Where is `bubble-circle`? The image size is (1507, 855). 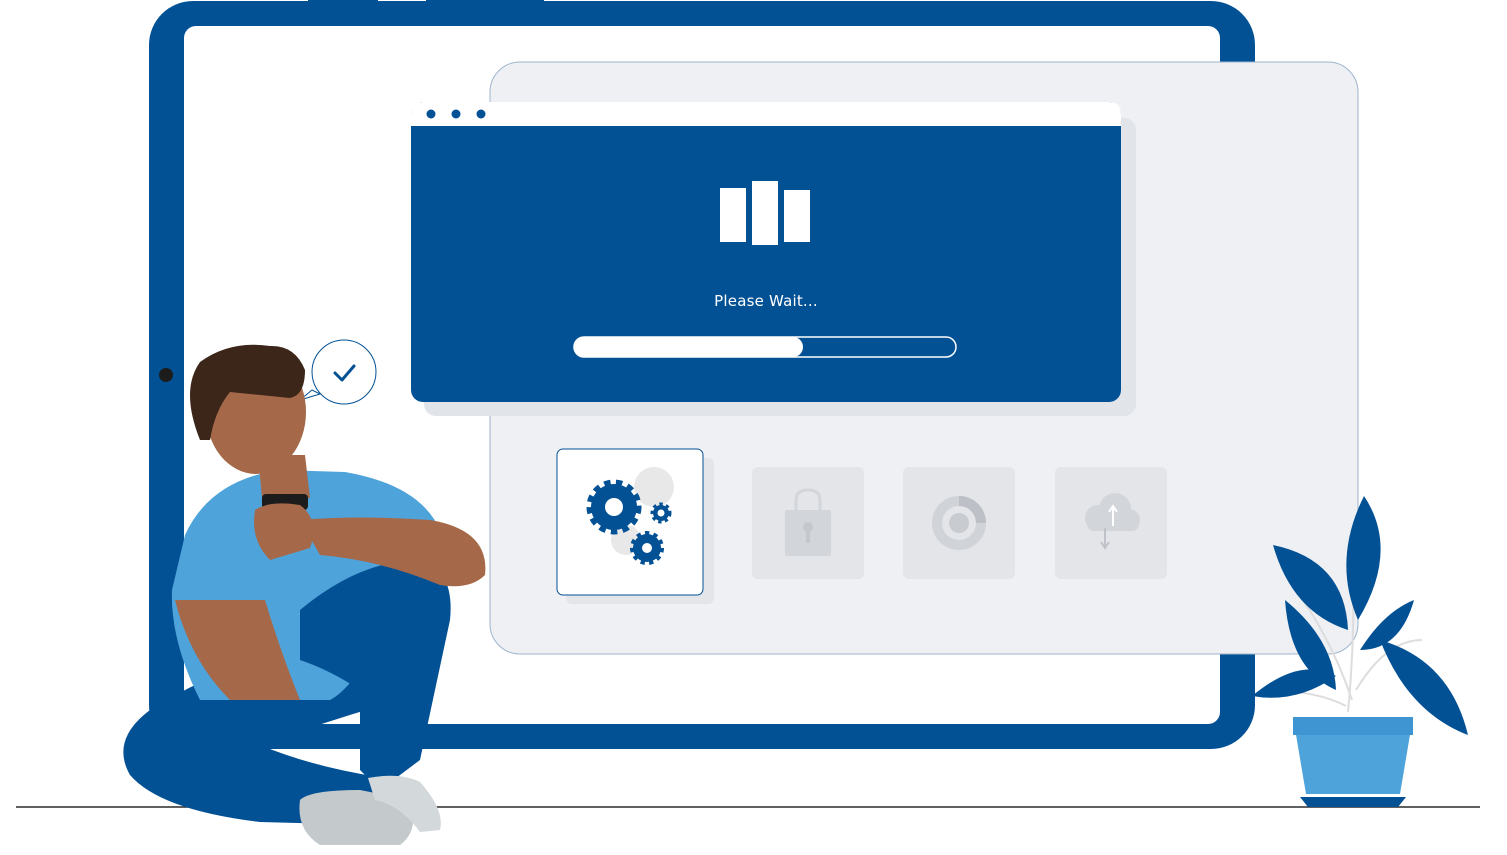 bubble-circle is located at coordinates (344, 372).